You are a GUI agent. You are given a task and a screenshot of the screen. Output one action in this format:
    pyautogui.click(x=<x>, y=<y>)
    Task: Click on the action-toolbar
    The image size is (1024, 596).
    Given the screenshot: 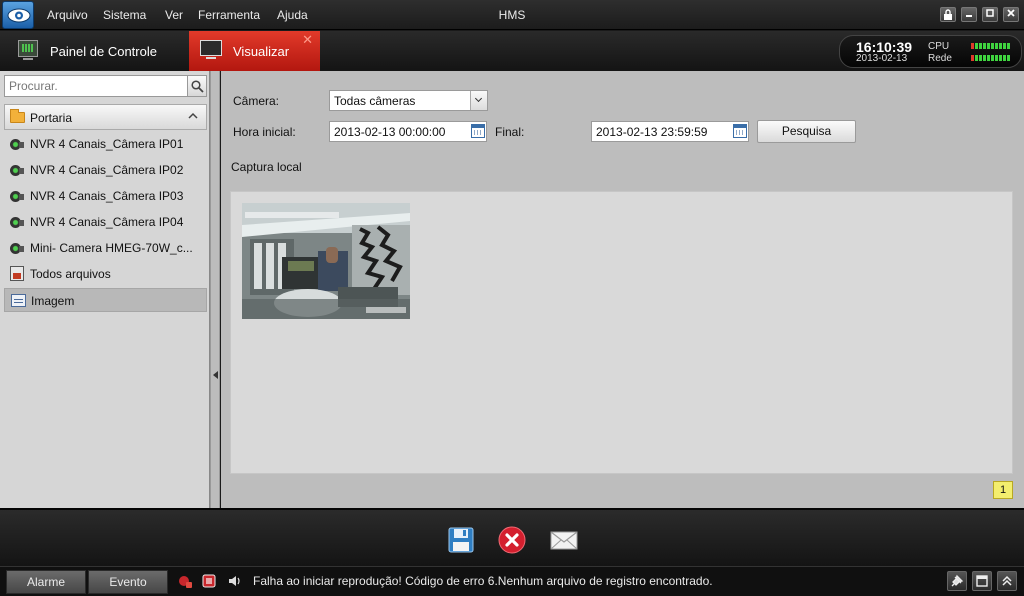 What is the action you would take?
    pyautogui.click(x=512, y=537)
    